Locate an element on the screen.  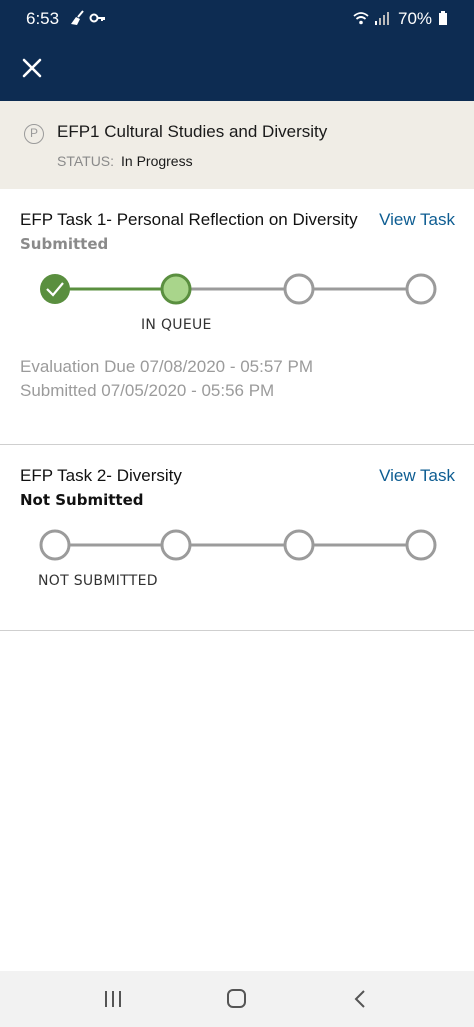
battery-icon is located at coordinates (443, 20).